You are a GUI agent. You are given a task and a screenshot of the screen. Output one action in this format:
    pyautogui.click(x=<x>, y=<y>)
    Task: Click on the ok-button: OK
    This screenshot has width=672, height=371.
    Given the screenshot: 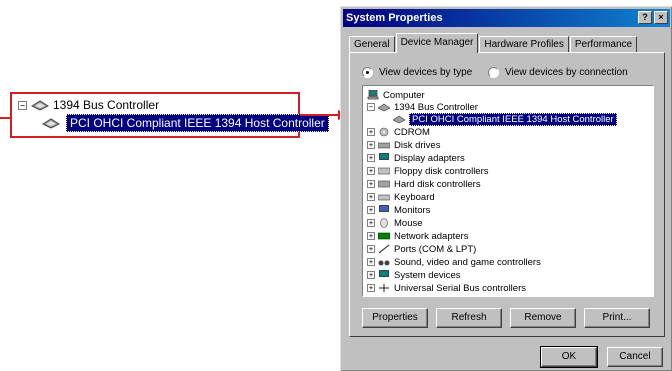 What is the action you would take?
    pyautogui.click(x=569, y=357)
    